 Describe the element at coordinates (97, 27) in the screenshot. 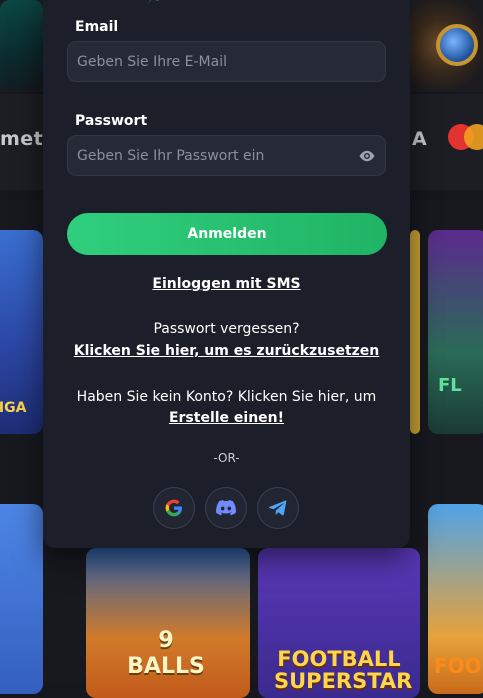

I see `email-label: Email` at that location.